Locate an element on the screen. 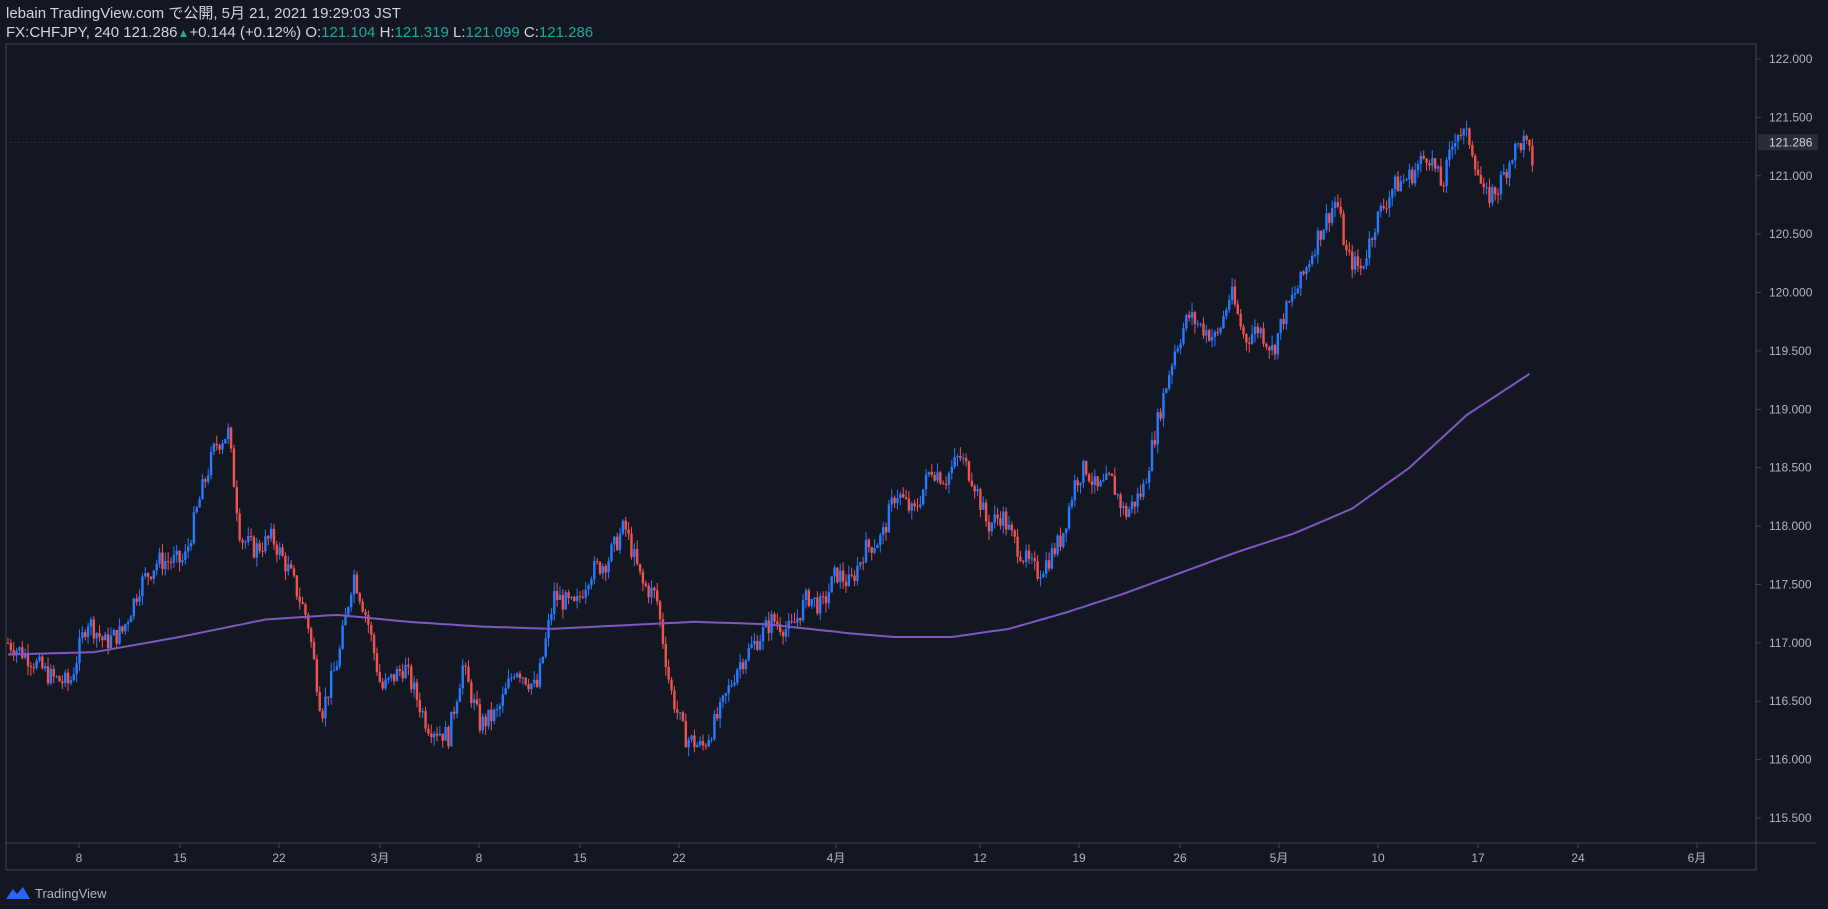 The image size is (1828, 909). y-tick-label: 117.000 is located at coordinates (1790, 643).